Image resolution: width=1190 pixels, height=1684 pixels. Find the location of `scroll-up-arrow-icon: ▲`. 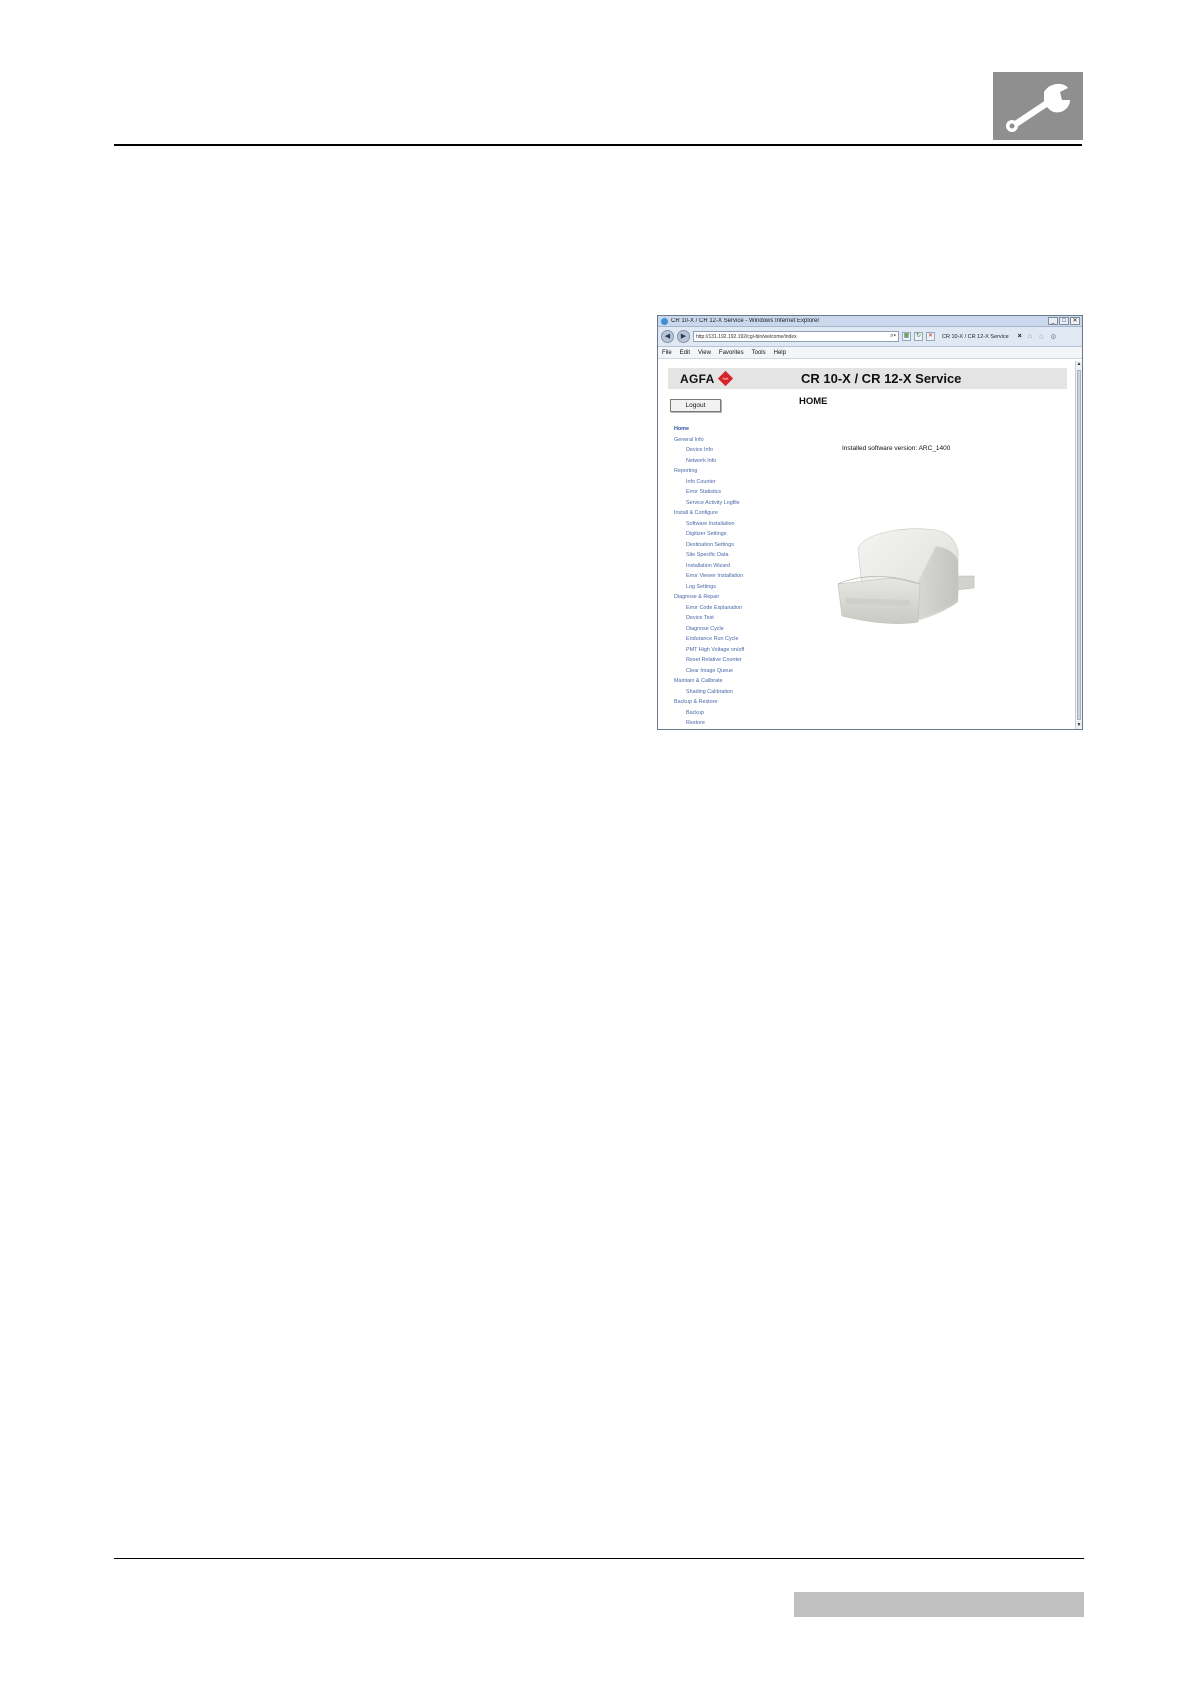

scroll-up-arrow-icon: ▲ is located at coordinates (1079, 364).